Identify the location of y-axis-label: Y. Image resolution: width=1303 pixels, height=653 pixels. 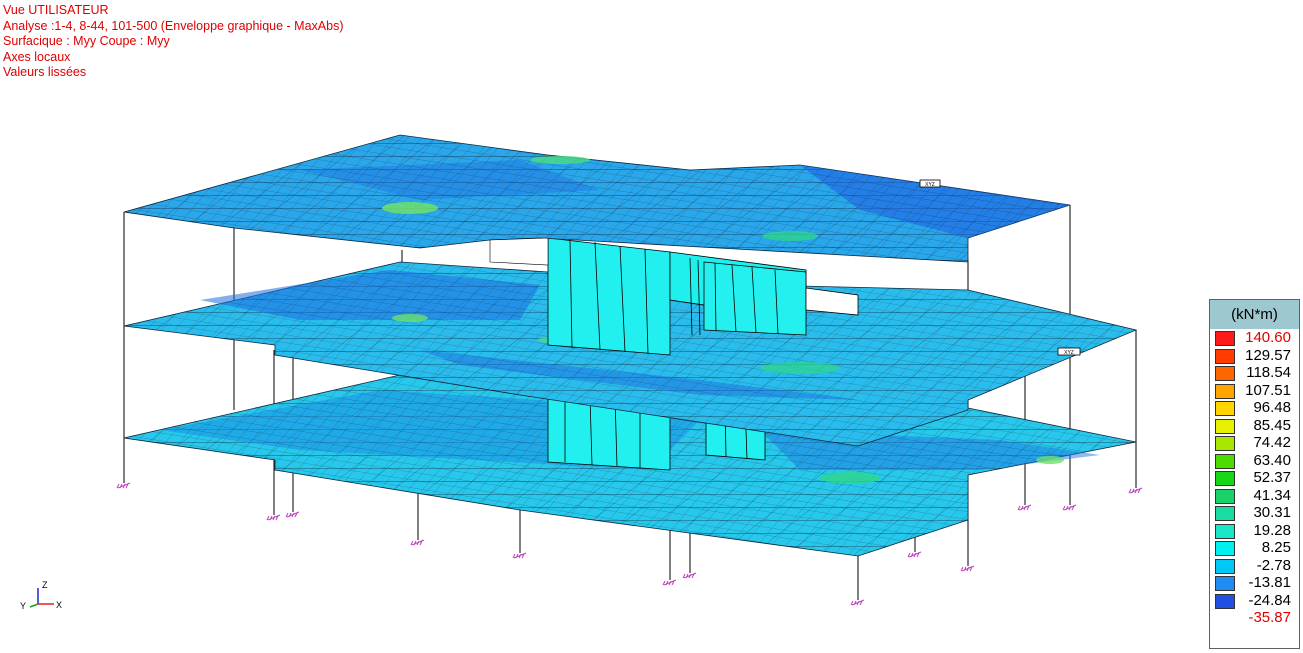
(23, 606).